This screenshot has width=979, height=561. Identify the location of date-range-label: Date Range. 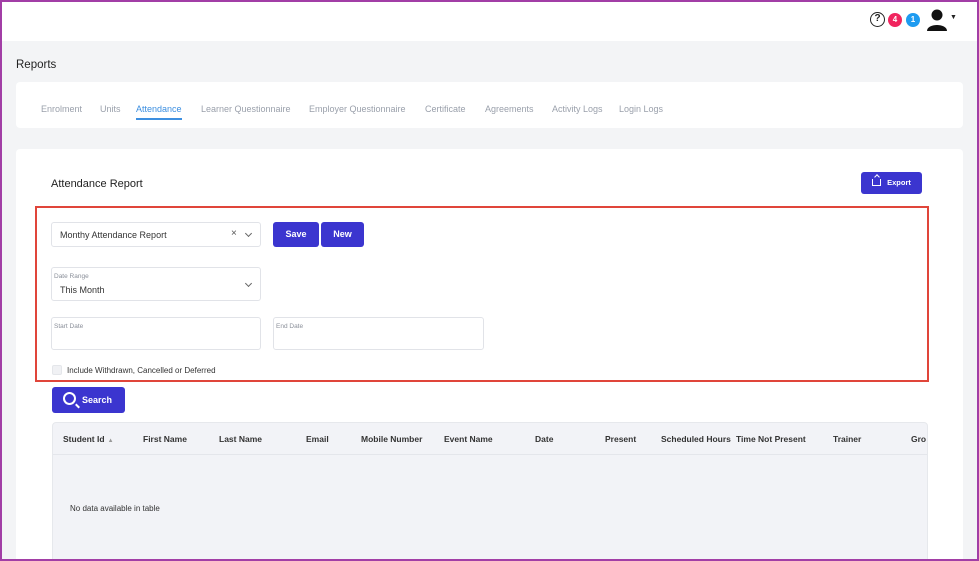
(71, 276).